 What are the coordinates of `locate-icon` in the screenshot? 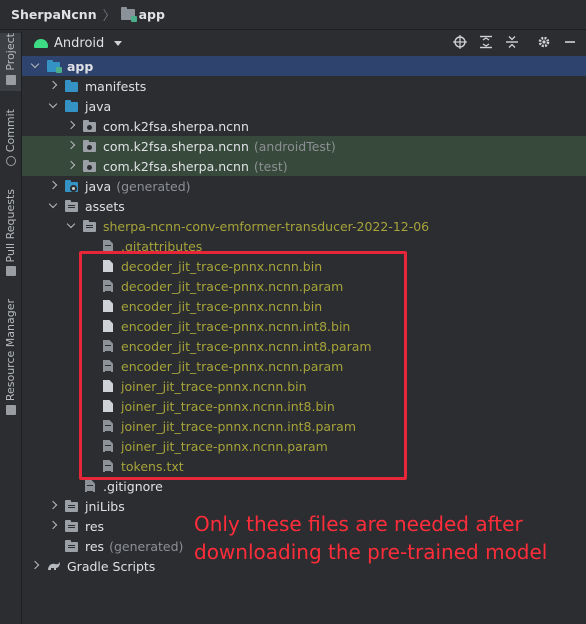 It's located at (460, 43).